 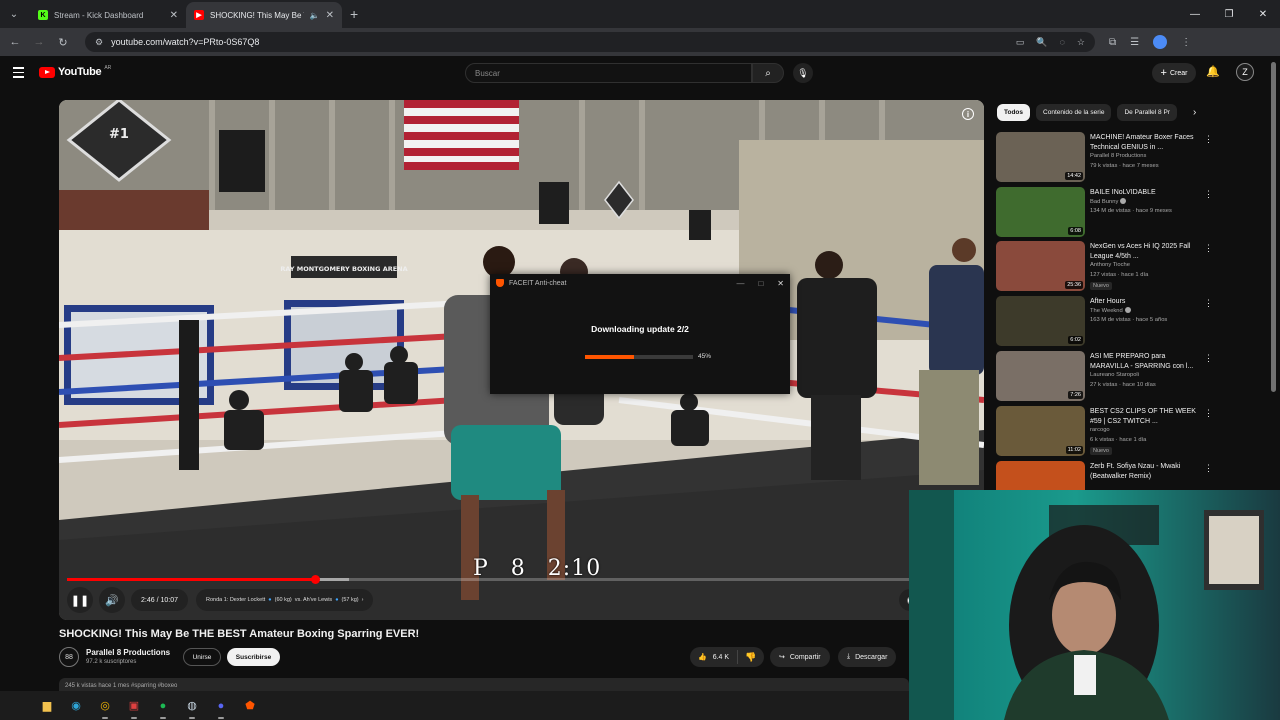 I want to click on video-thumbnail: 7:26, so click(x=1040, y=376).